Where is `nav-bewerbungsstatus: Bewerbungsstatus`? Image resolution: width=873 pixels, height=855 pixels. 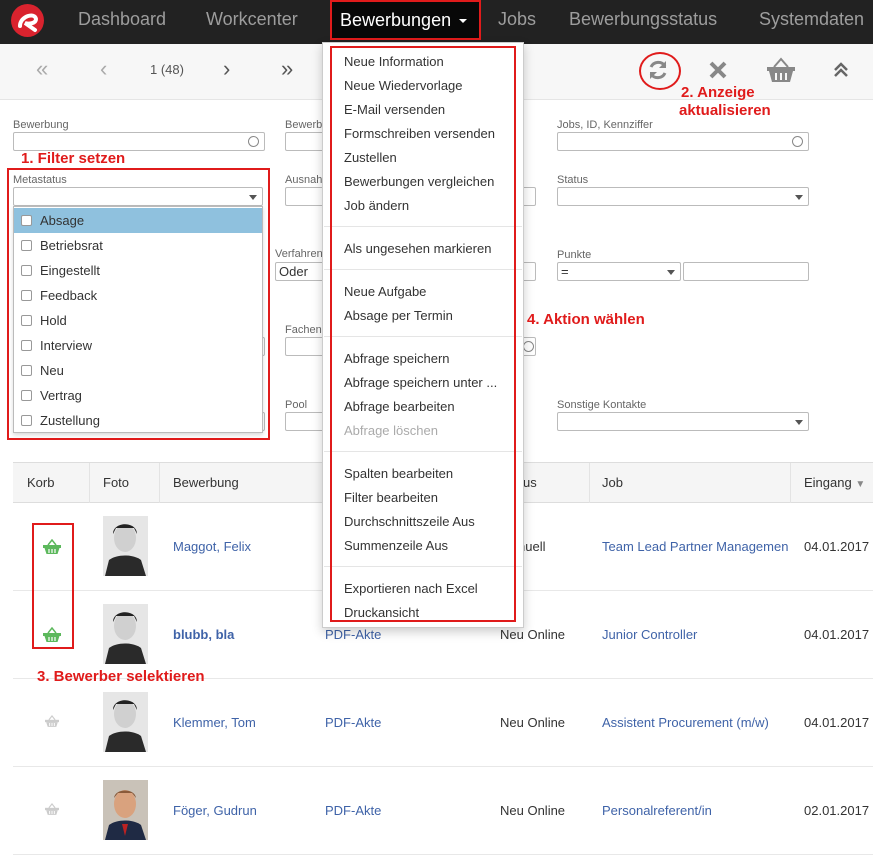
nav-bewerbungsstatus: Bewerbungsstatus is located at coordinates (643, 22).